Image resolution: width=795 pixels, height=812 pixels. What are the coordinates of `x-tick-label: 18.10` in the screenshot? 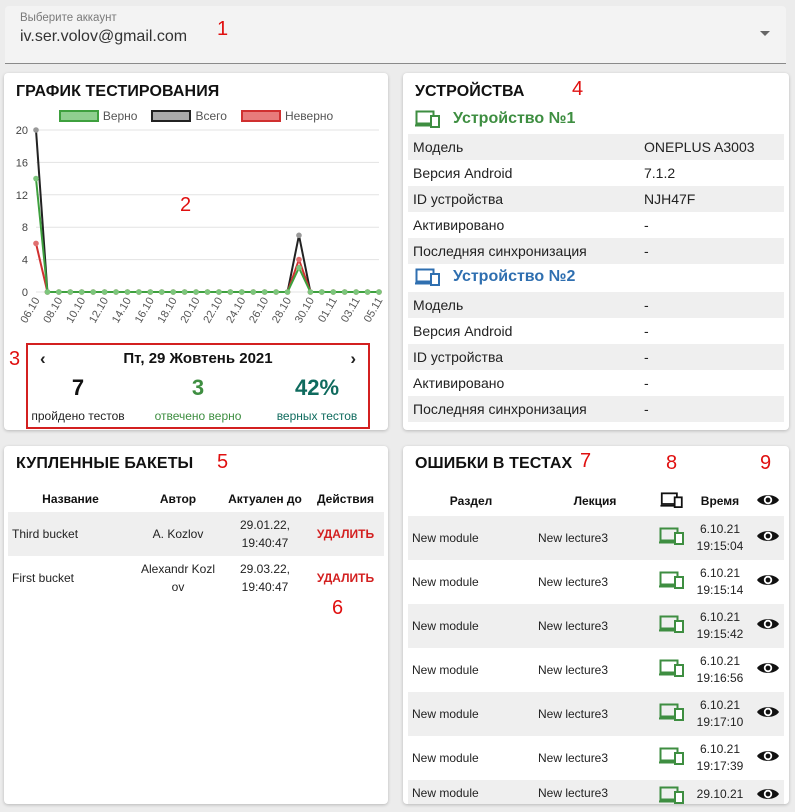 It's located at (168, 311).